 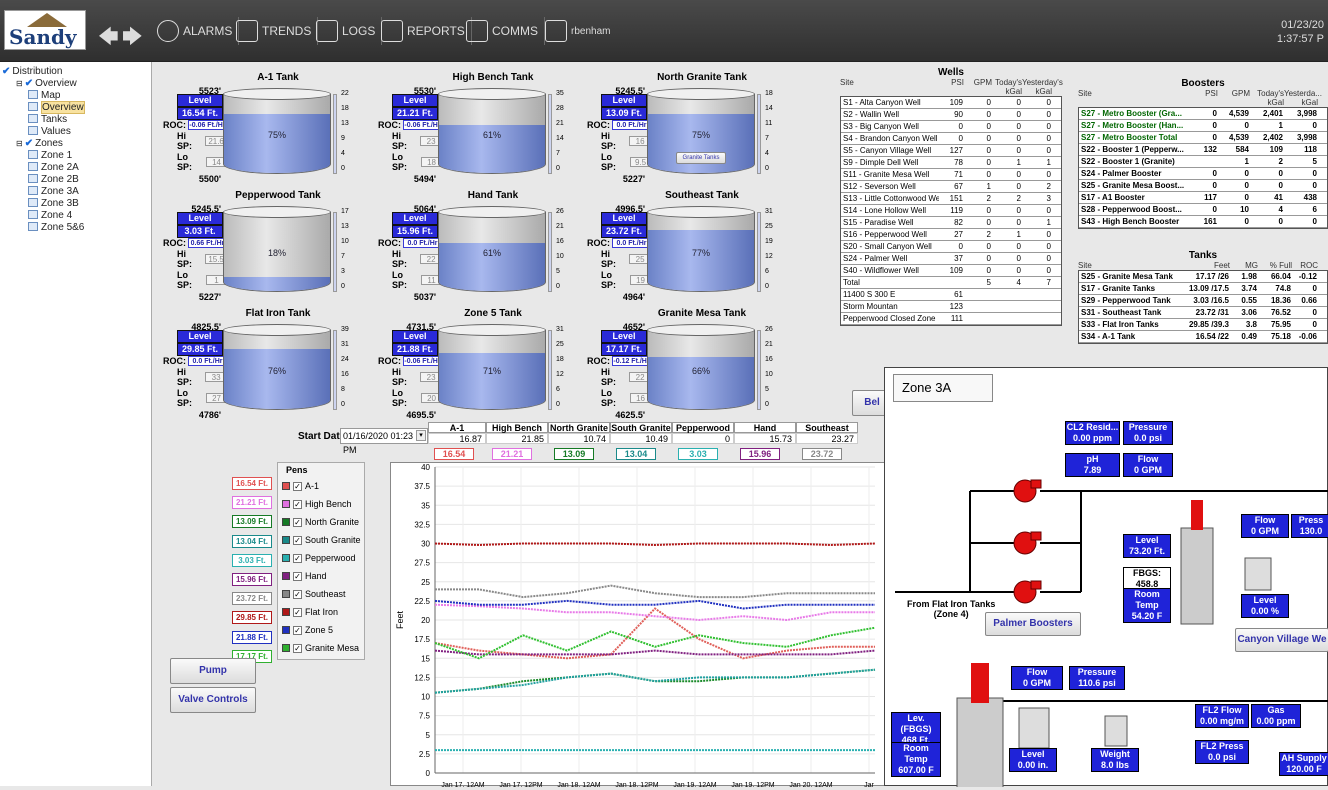 I want to click on table-header: Site PSI GPM Today's kGal Yesterda... kGal, so click(x=1203, y=98).